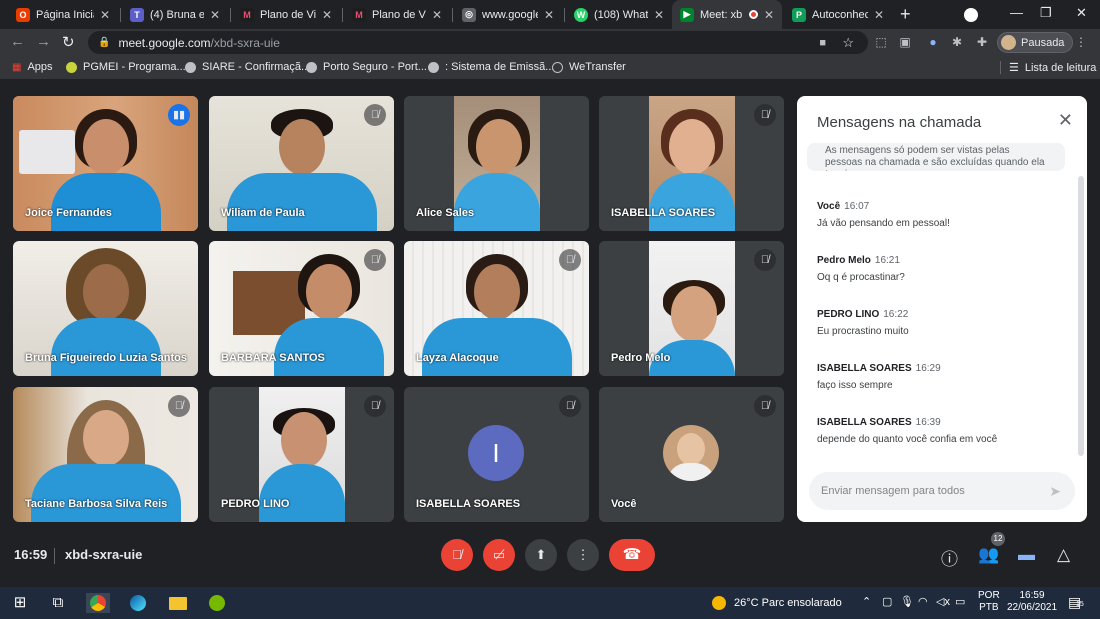 The width and height of the screenshot is (1100, 619). Describe the element at coordinates (301, 308) in the screenshot. I see `participant-tile: 🎙̸ BARBARA SANTOS` at that location.